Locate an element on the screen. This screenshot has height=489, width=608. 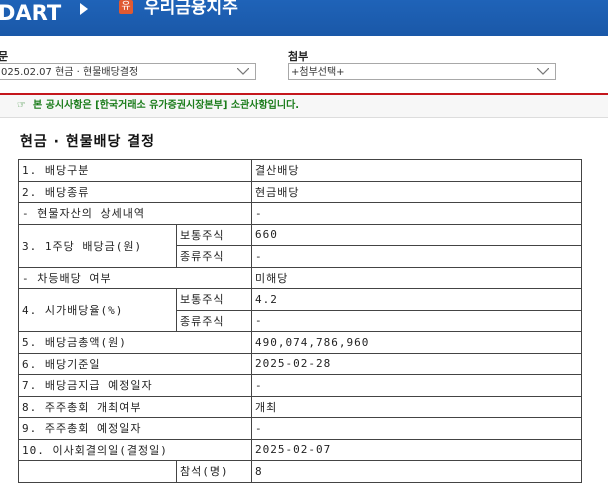
table-row: - 차등배당 여부 미해당 is located at coordinates (300, 277).